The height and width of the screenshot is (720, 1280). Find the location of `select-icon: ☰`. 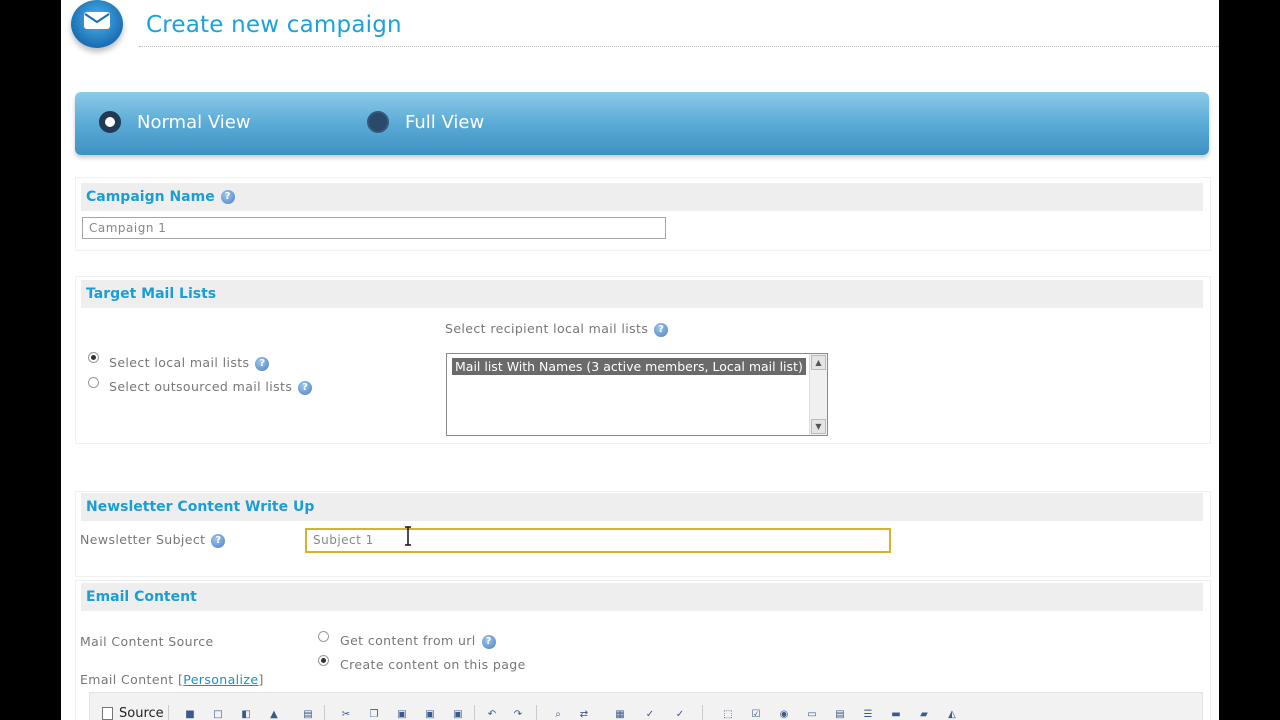

select-icon: ☰ is located at coordinates (868, 713).